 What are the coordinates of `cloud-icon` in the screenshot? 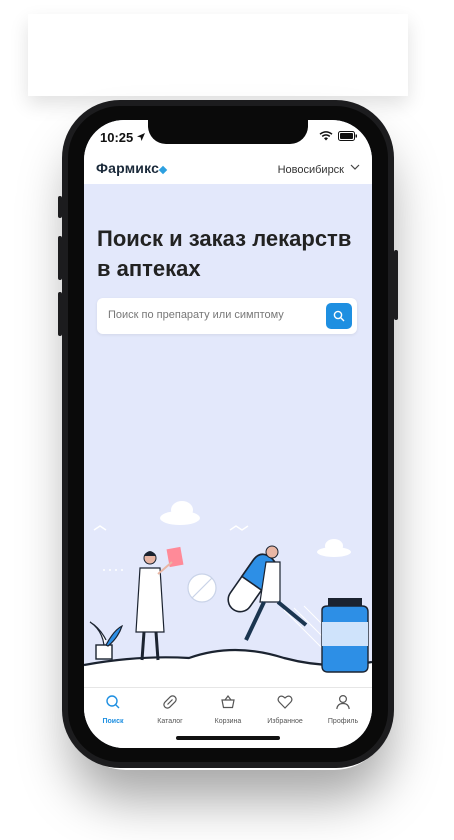 It's located at (255, 529).